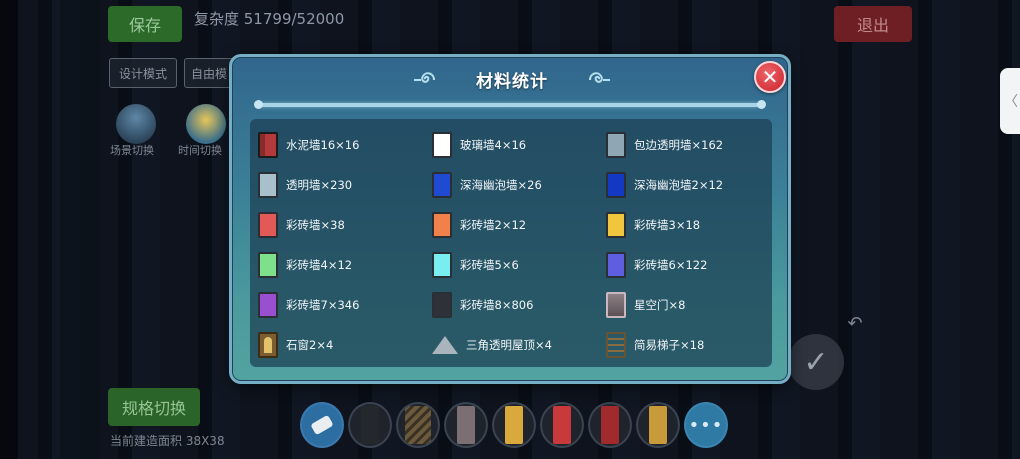 Image resolution: width=1020 pixels, height=459 pixels. Describe the element at coordinates (501, 185) in the screenshot. I see `material-label: 深海幽泡墙×26` at that location.